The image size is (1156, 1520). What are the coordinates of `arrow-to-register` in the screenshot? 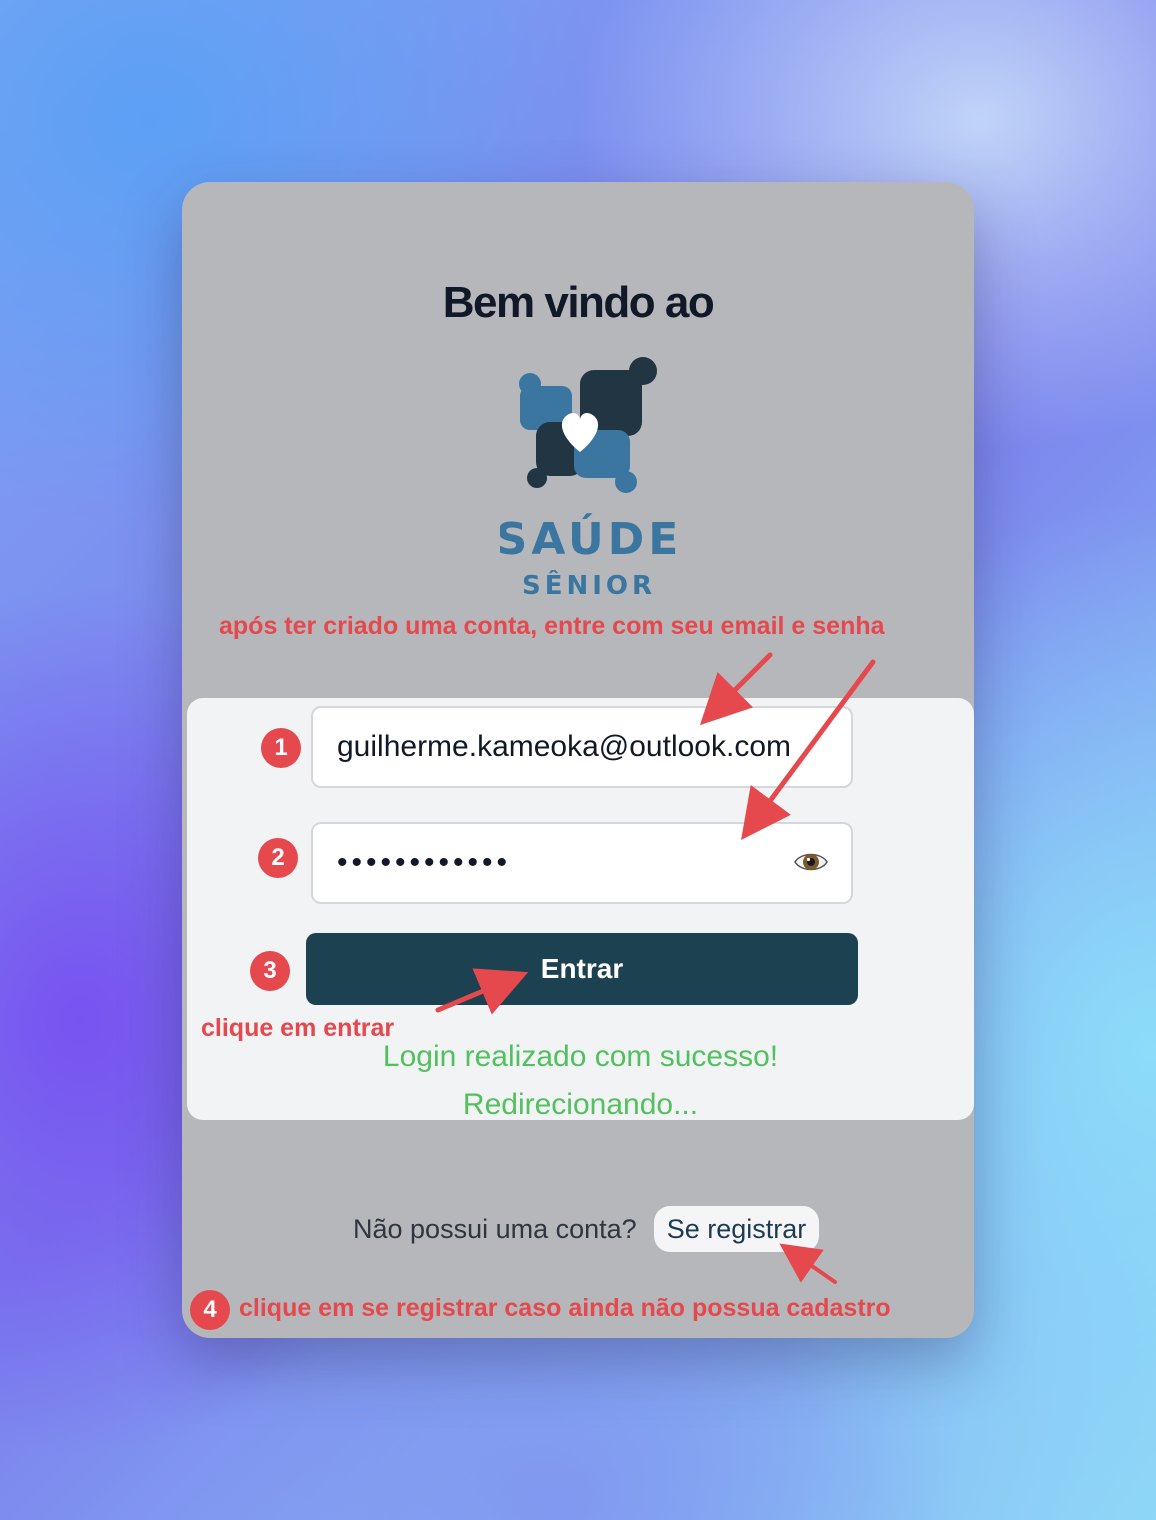 It's located at (808, 1263).